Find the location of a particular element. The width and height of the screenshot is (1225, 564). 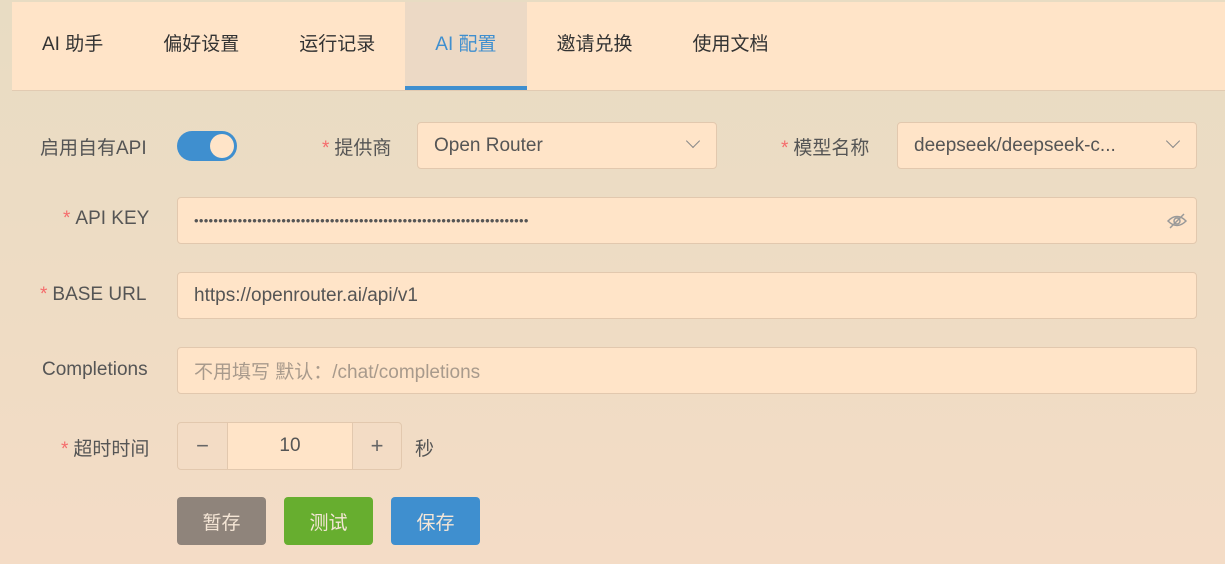

timeout-label: * 超时时间 is located at coordinates (105, 449).